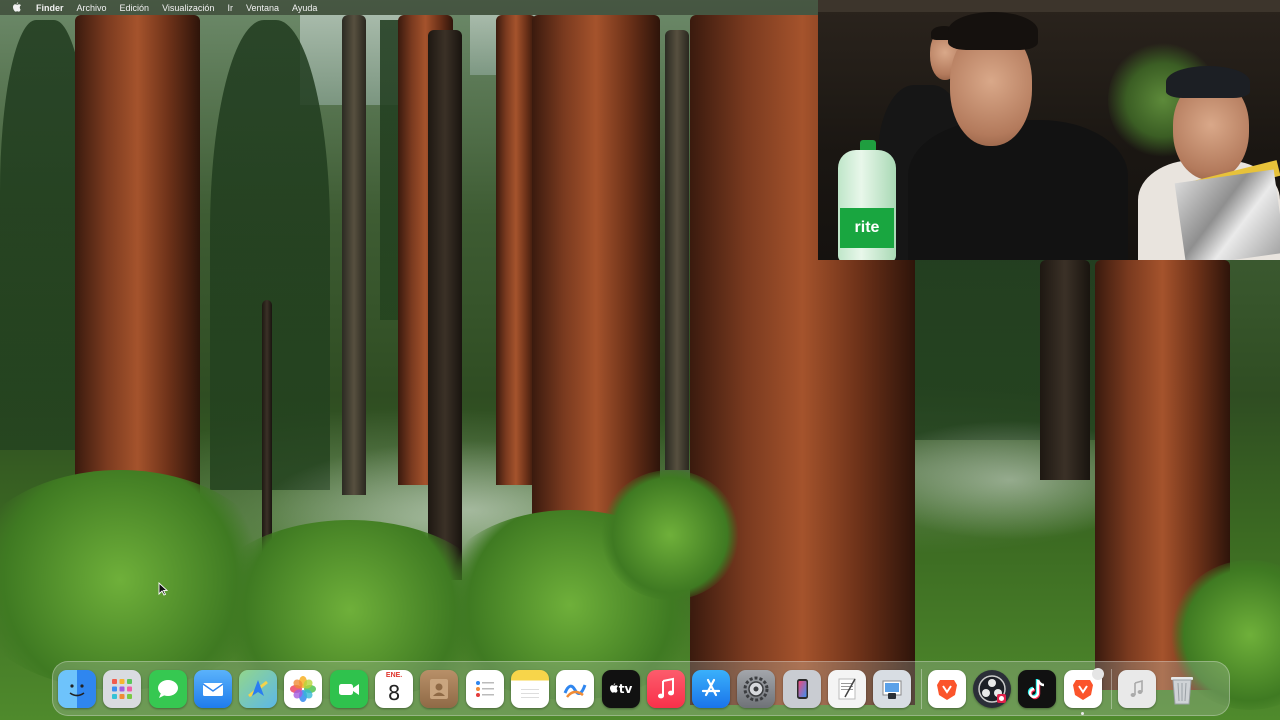 This screenshot has height=720, width=1280. I want to click on menu-visualizacion: Visualización, so click(188, 8).